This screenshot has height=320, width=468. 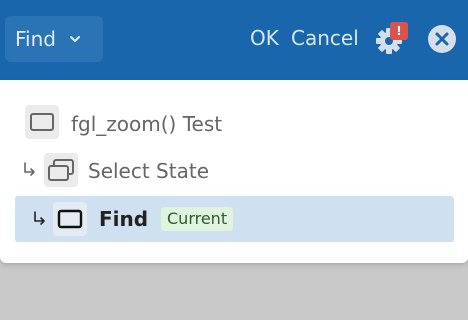 What do you see at coordinates (124, 219) in the screenshot?
I see `window-list-item-label: Find` at bounding box center [124, 219].